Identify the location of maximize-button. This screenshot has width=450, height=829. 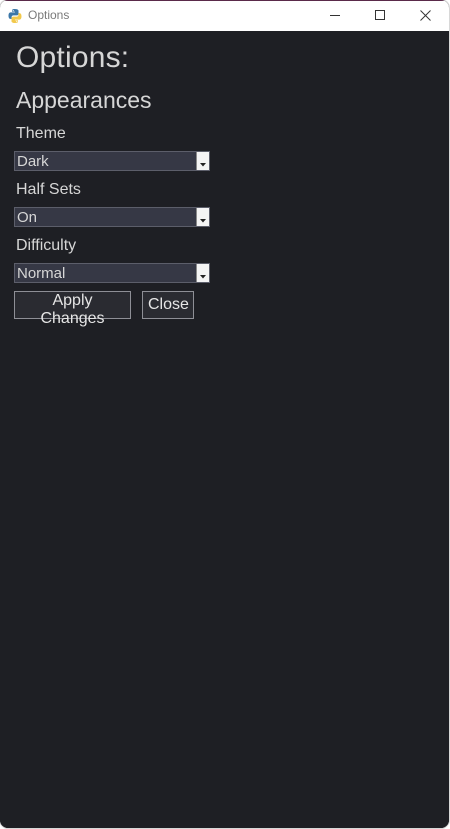
(380, 15).